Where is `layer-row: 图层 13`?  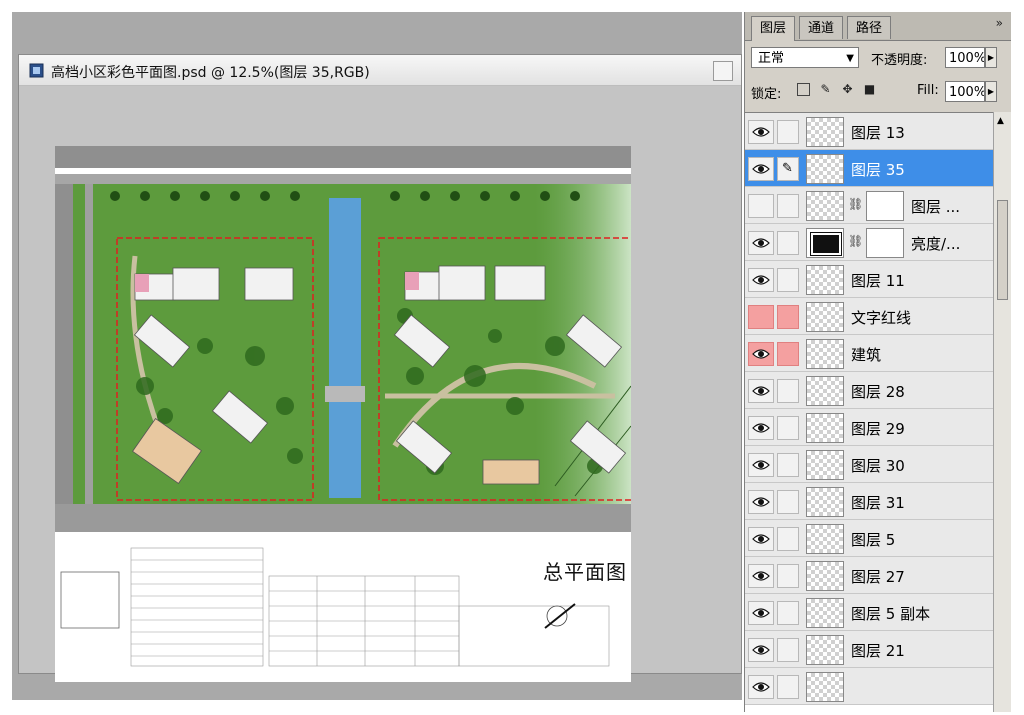
layer-row: 图层 13 is located at coordinates (869, 131).